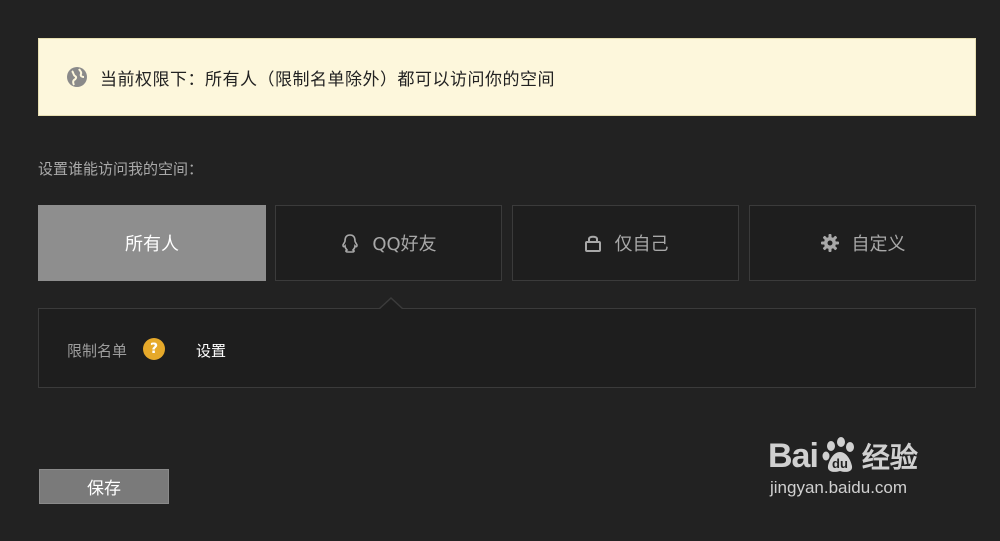  Describe the element at coordinates (839, 487) in the screenshot. I see `watermark-url: jingyan.baidu.com` at that location.